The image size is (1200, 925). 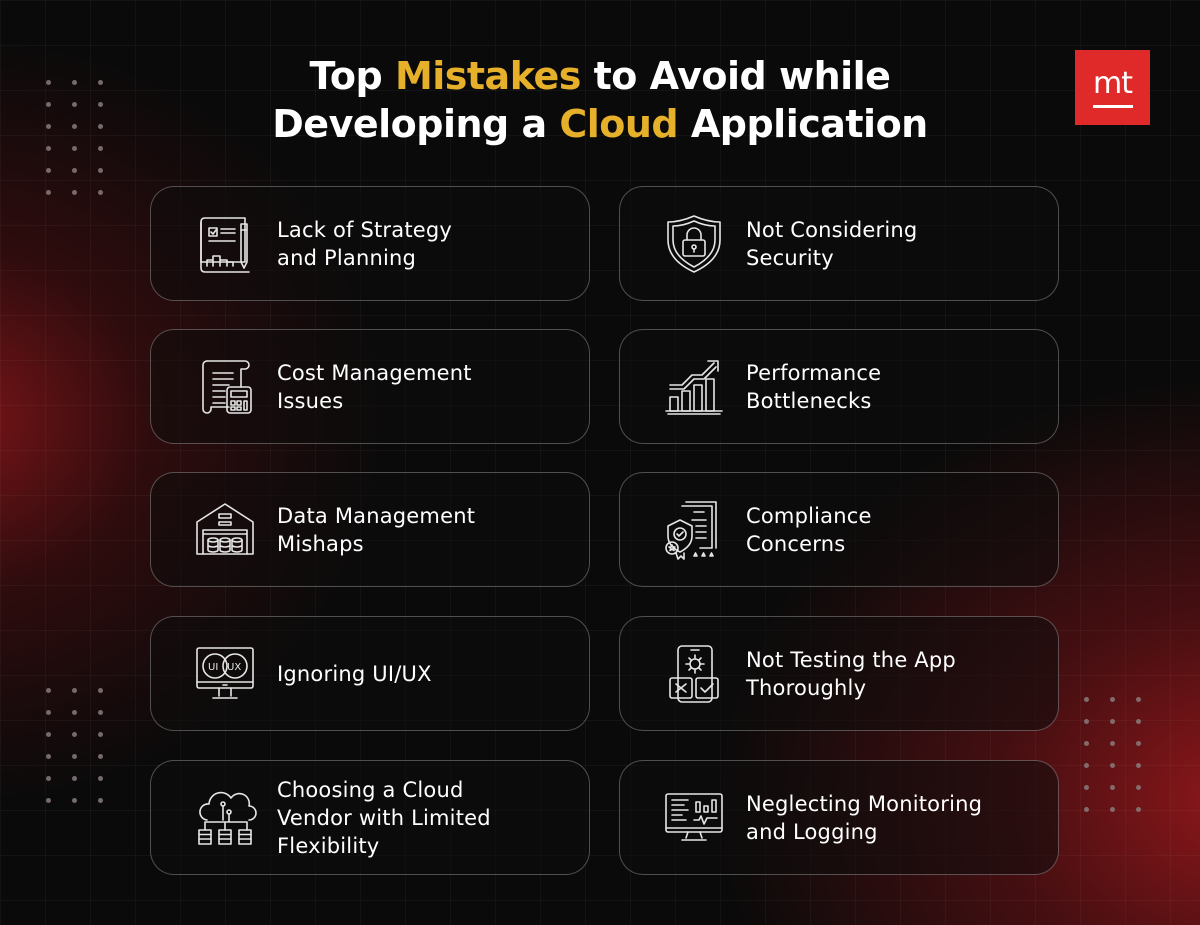 What do you see at coordinates (225, 674) in the screenshot?
I see `ui-ux-monitor-icon: UI UX` at bounding box center [225, 674].